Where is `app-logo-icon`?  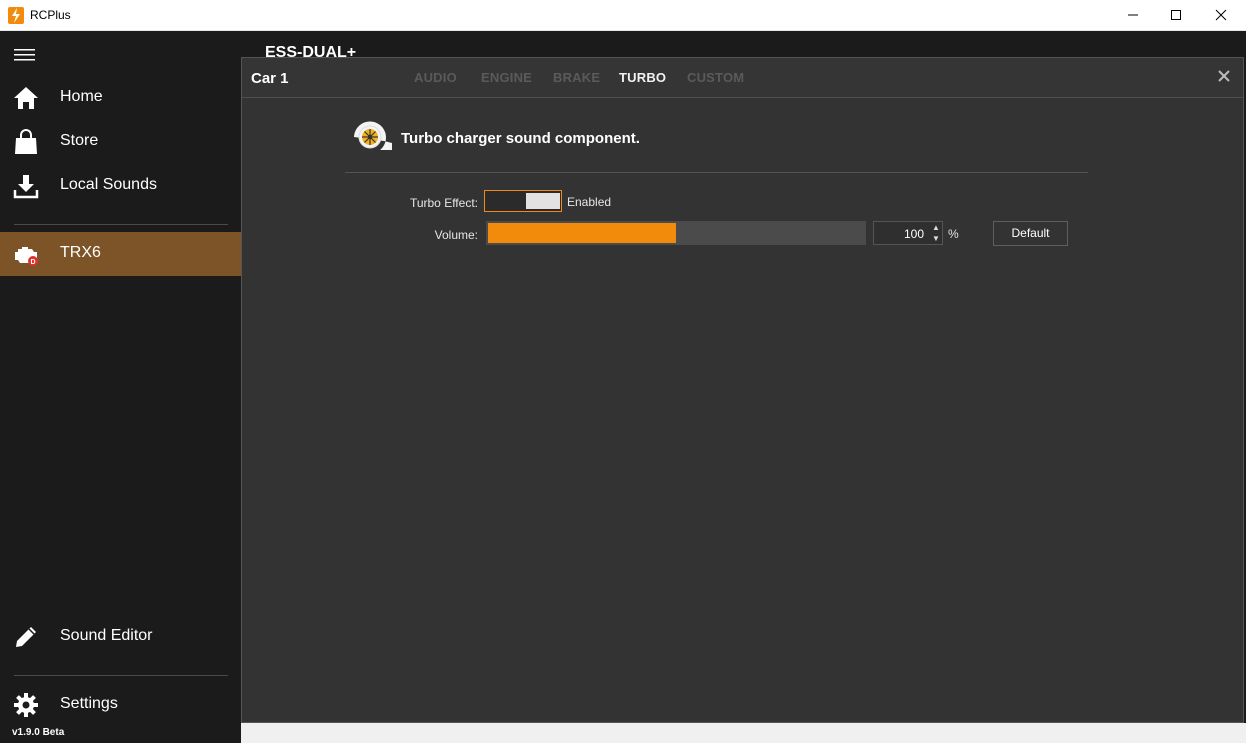 app-logo-icon is located at coordinates (16, 15).